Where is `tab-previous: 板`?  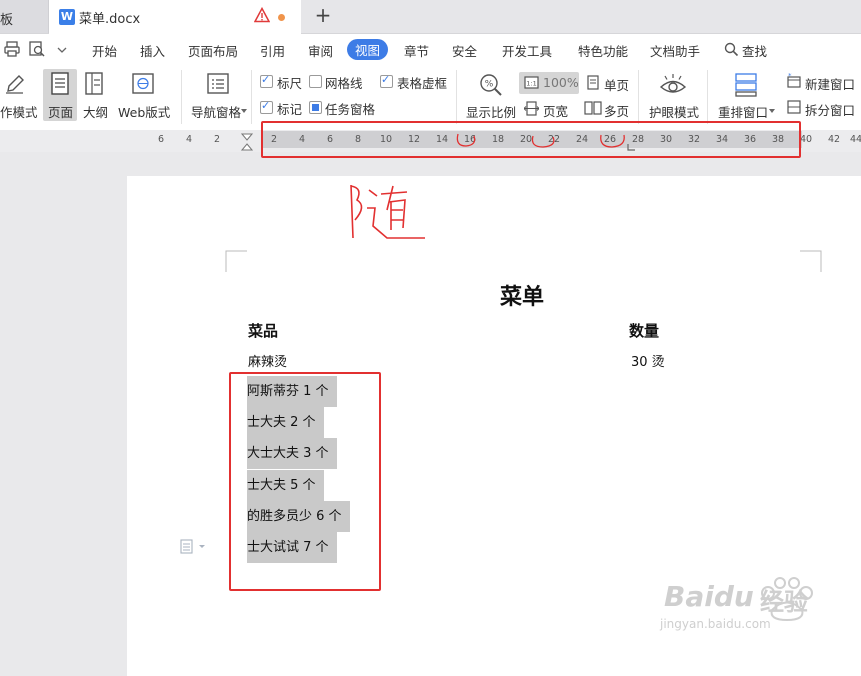
tab-previous: 板 is located at coordinates (24, 16).